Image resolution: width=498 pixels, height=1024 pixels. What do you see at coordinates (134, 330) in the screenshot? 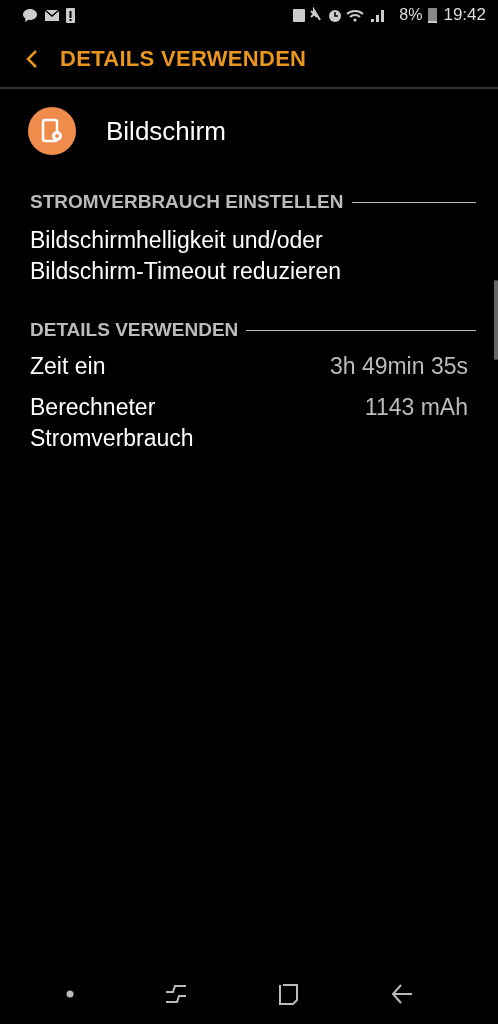
I see `section-title: DETAILS VERWENDEN` at bounding box center [134, 330].